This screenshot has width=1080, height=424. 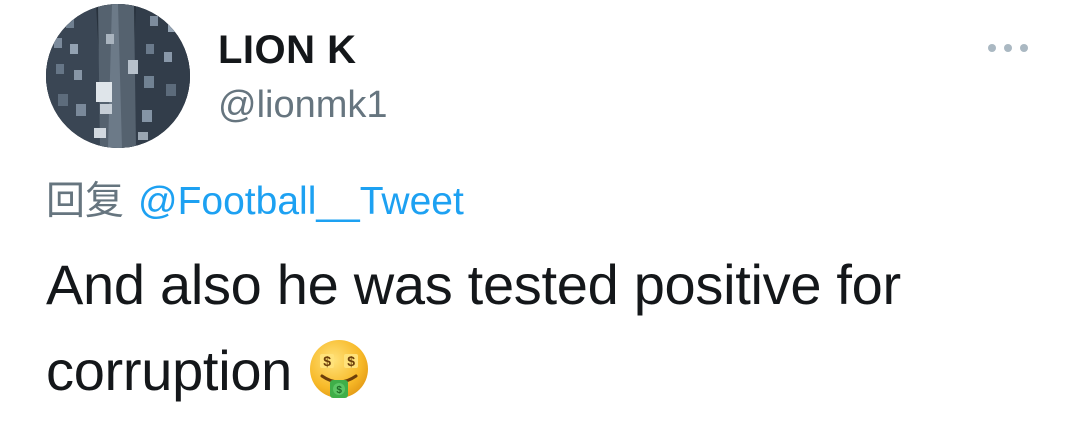 What do you see at coordinates (303, 105) in the screenshot?
I see `user-handle: @lionmk1` at bounding box center [303, 105].